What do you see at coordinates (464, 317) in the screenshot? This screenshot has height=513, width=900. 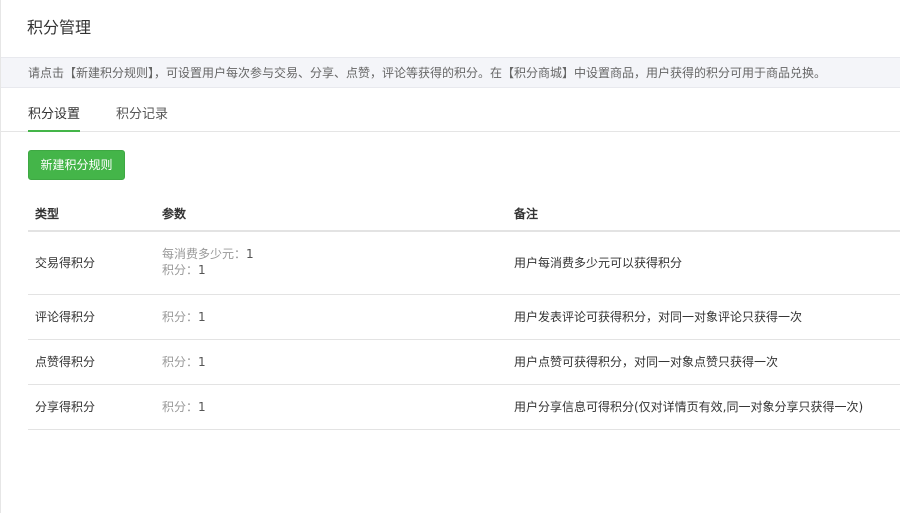 I see `table-row: 评论得积分 积分：1 用户发表评论可获得积分，对同一对象评论只获得一次` at bounding box center [464, 317].